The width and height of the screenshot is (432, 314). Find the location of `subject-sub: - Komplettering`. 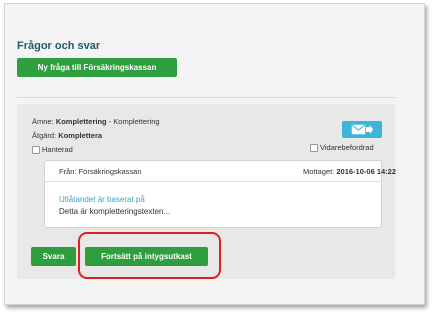

subject-sub: - Komplettering is located at coordinates (134, 121).